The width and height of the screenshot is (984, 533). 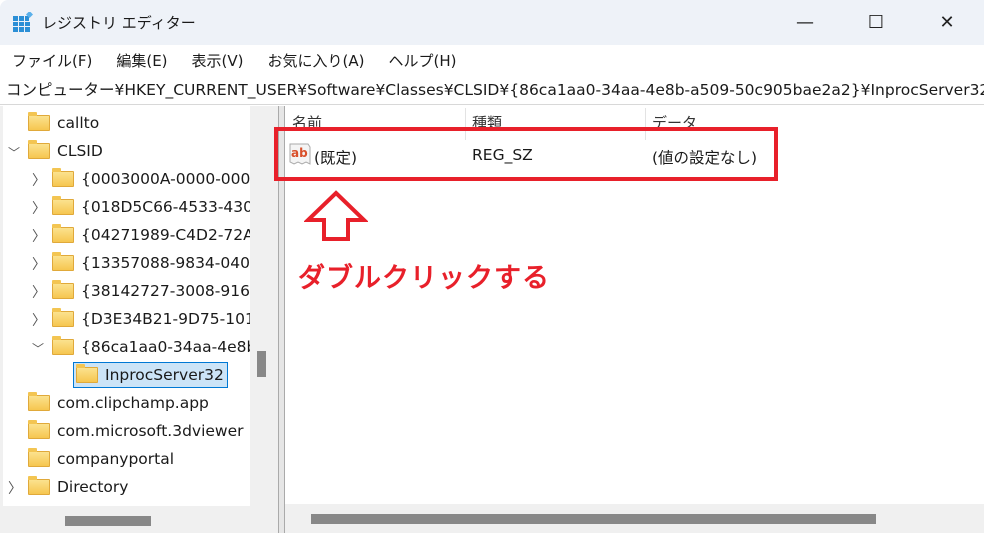 What do you see at coordinates (165, 263) in the screenshot?
I see `tree-node-label: {13357088-9834-040` at bounding box center [165, 263].